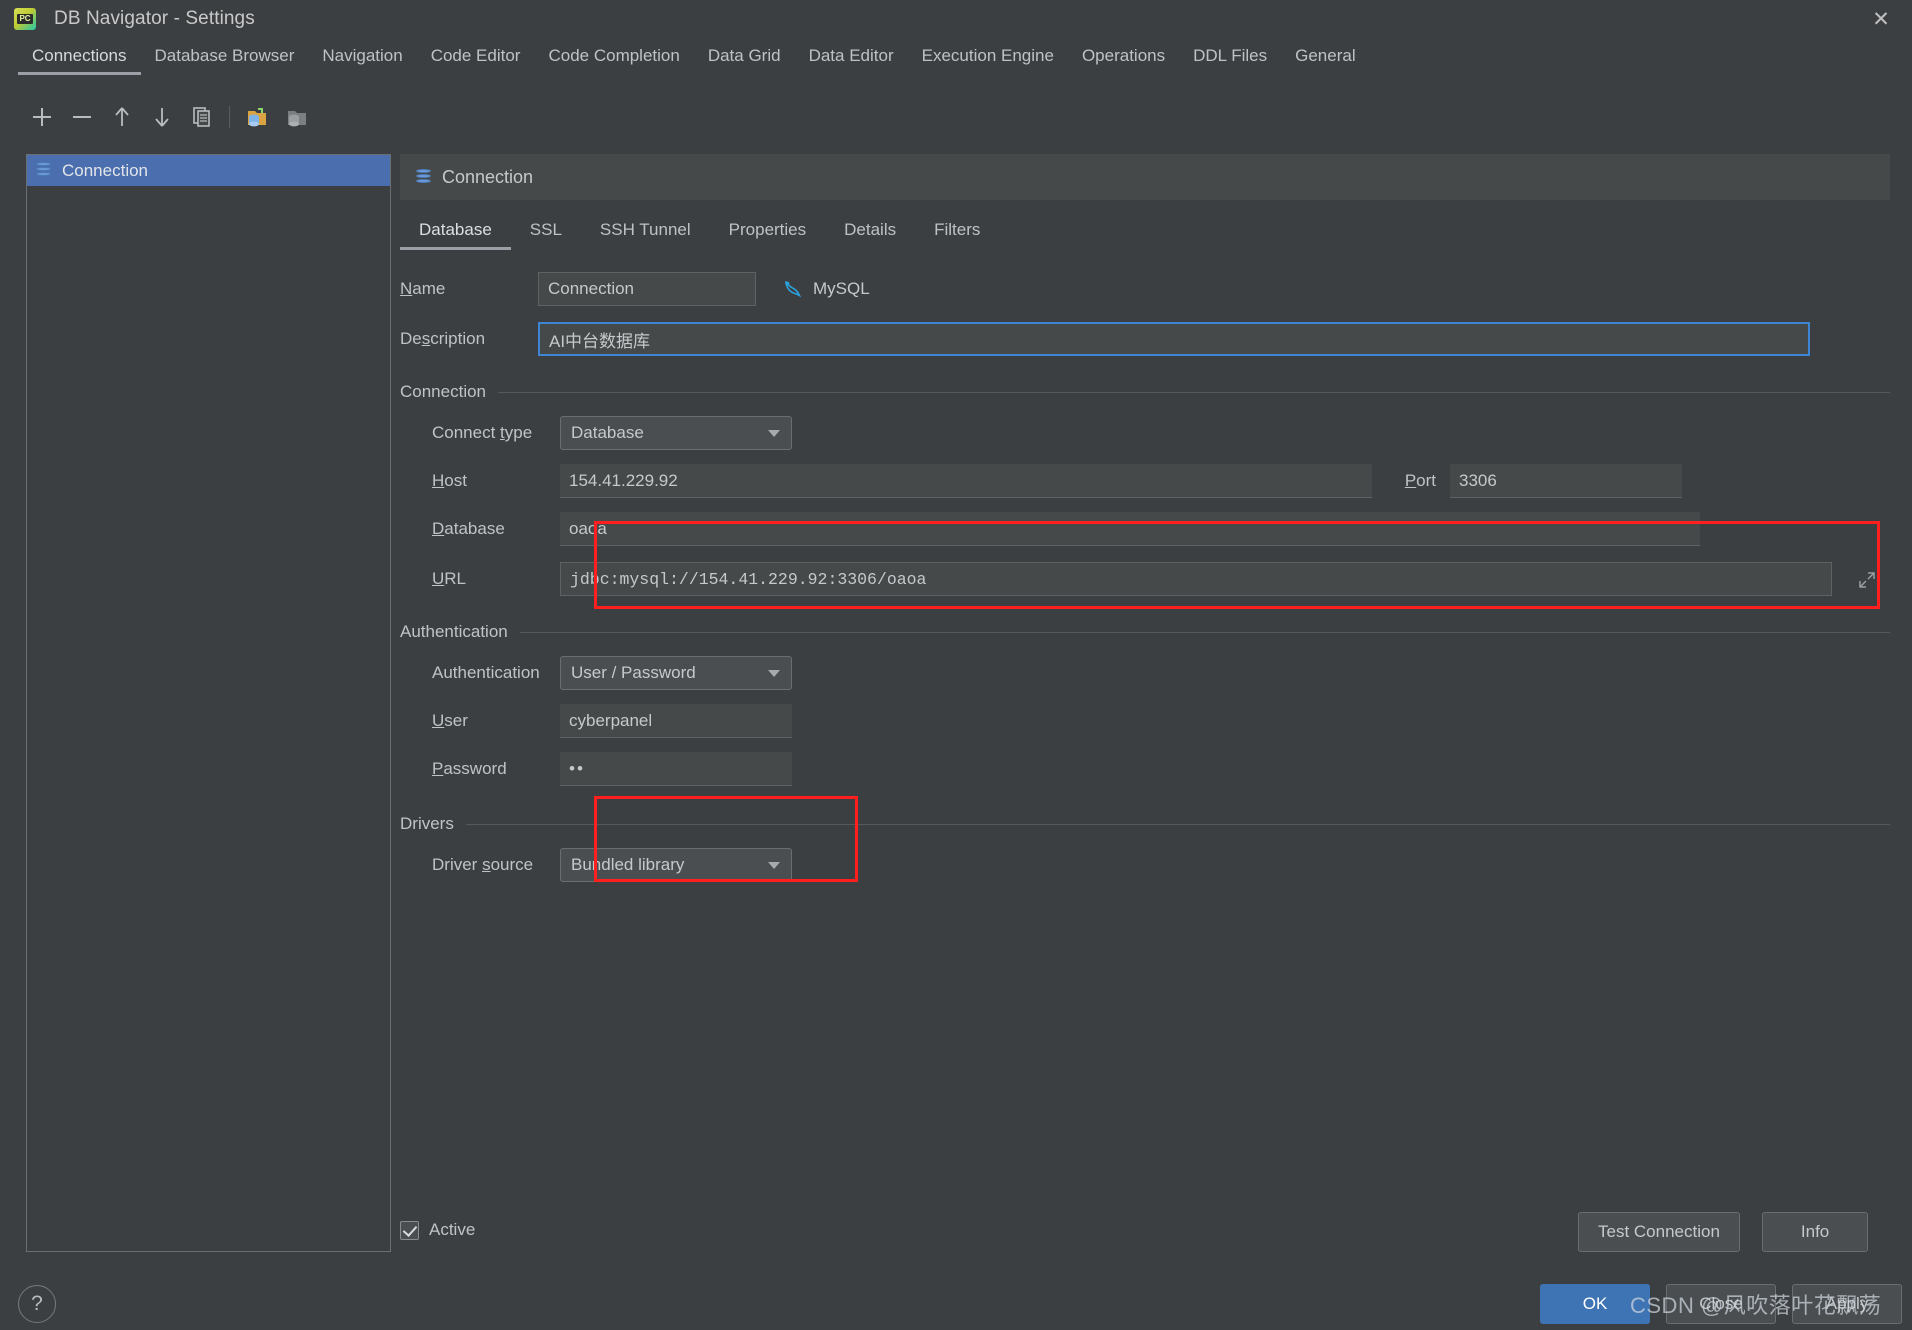 The image size is (1912, 1330). I want to click on description-label: Description, so click(443, 338).